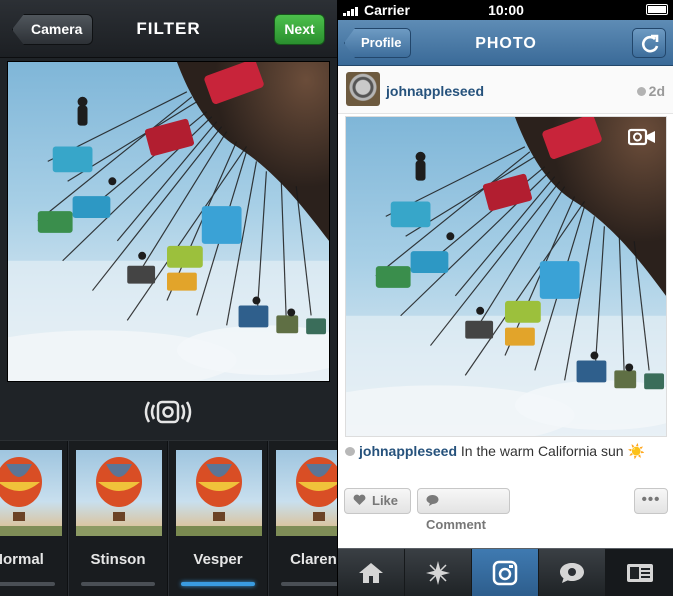 The height and width of the screenshot is (596, 673). Describe the element at coordinates (218, 559) in the screenshot. I see `filter-label: Vesper` at that location.